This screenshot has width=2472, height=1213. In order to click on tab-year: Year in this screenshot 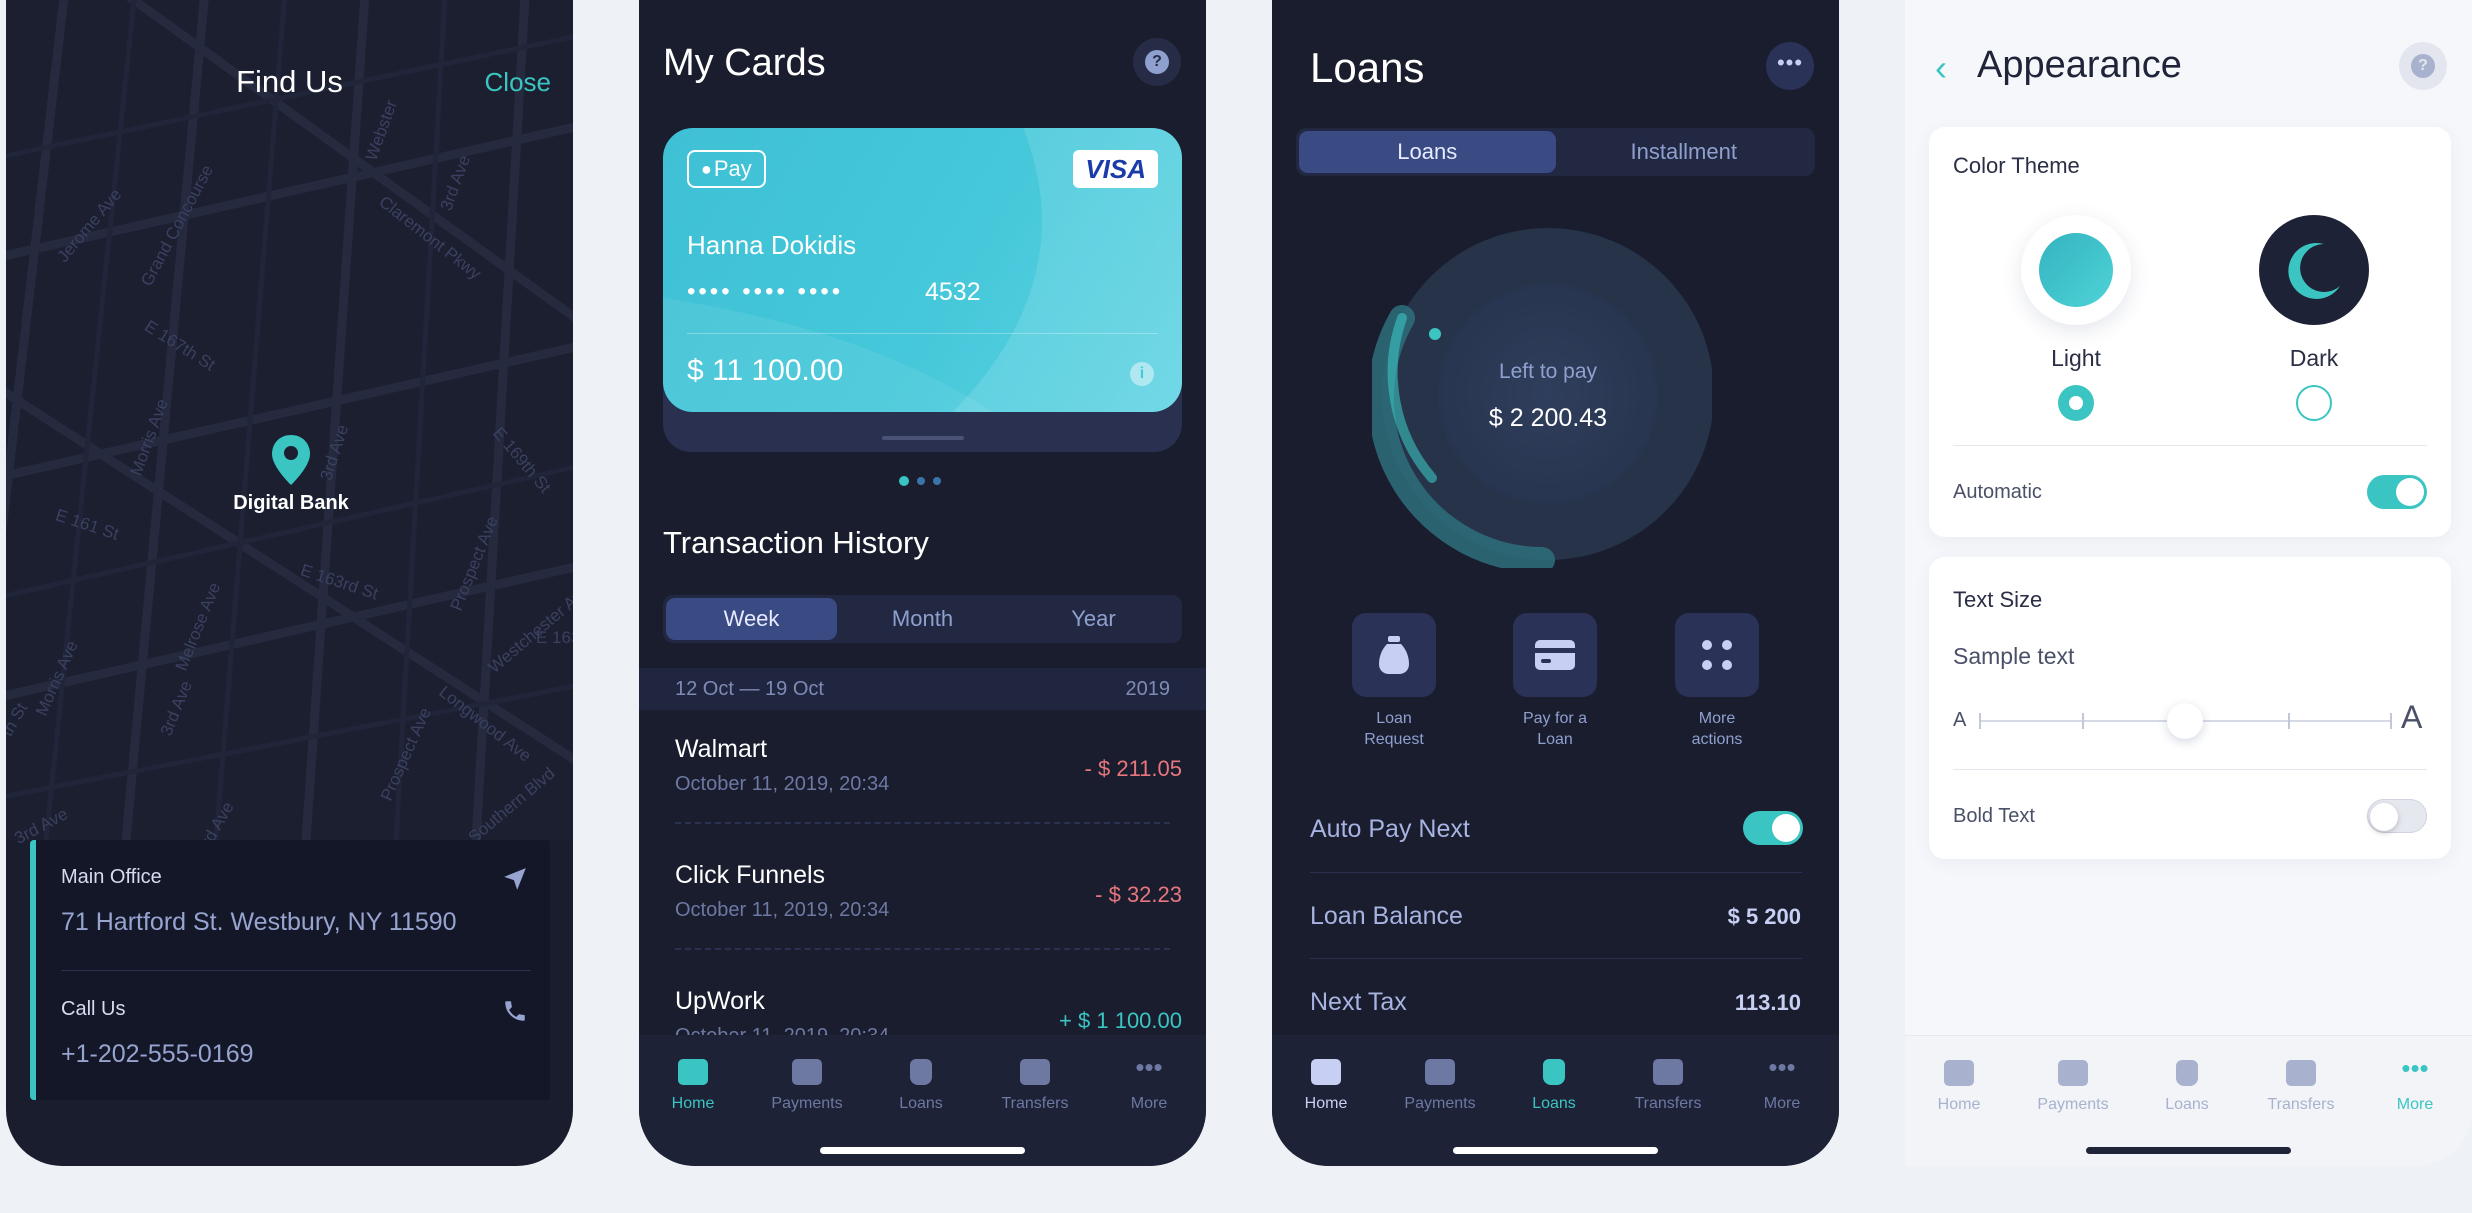, I will do `click(1093, 619)`.